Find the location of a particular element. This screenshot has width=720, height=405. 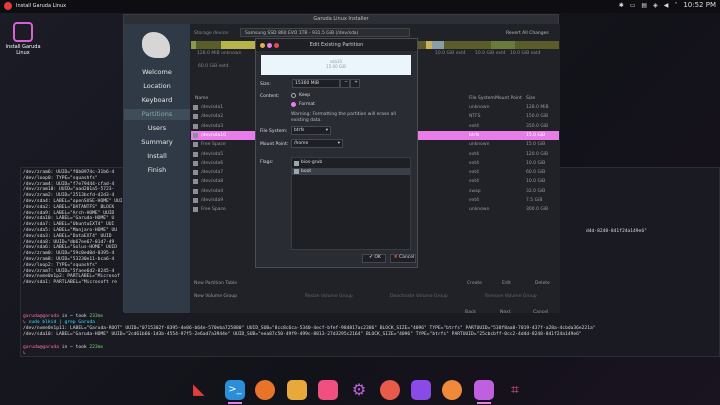

gear-icon: ⚙ is located at coordinates (359, 390).